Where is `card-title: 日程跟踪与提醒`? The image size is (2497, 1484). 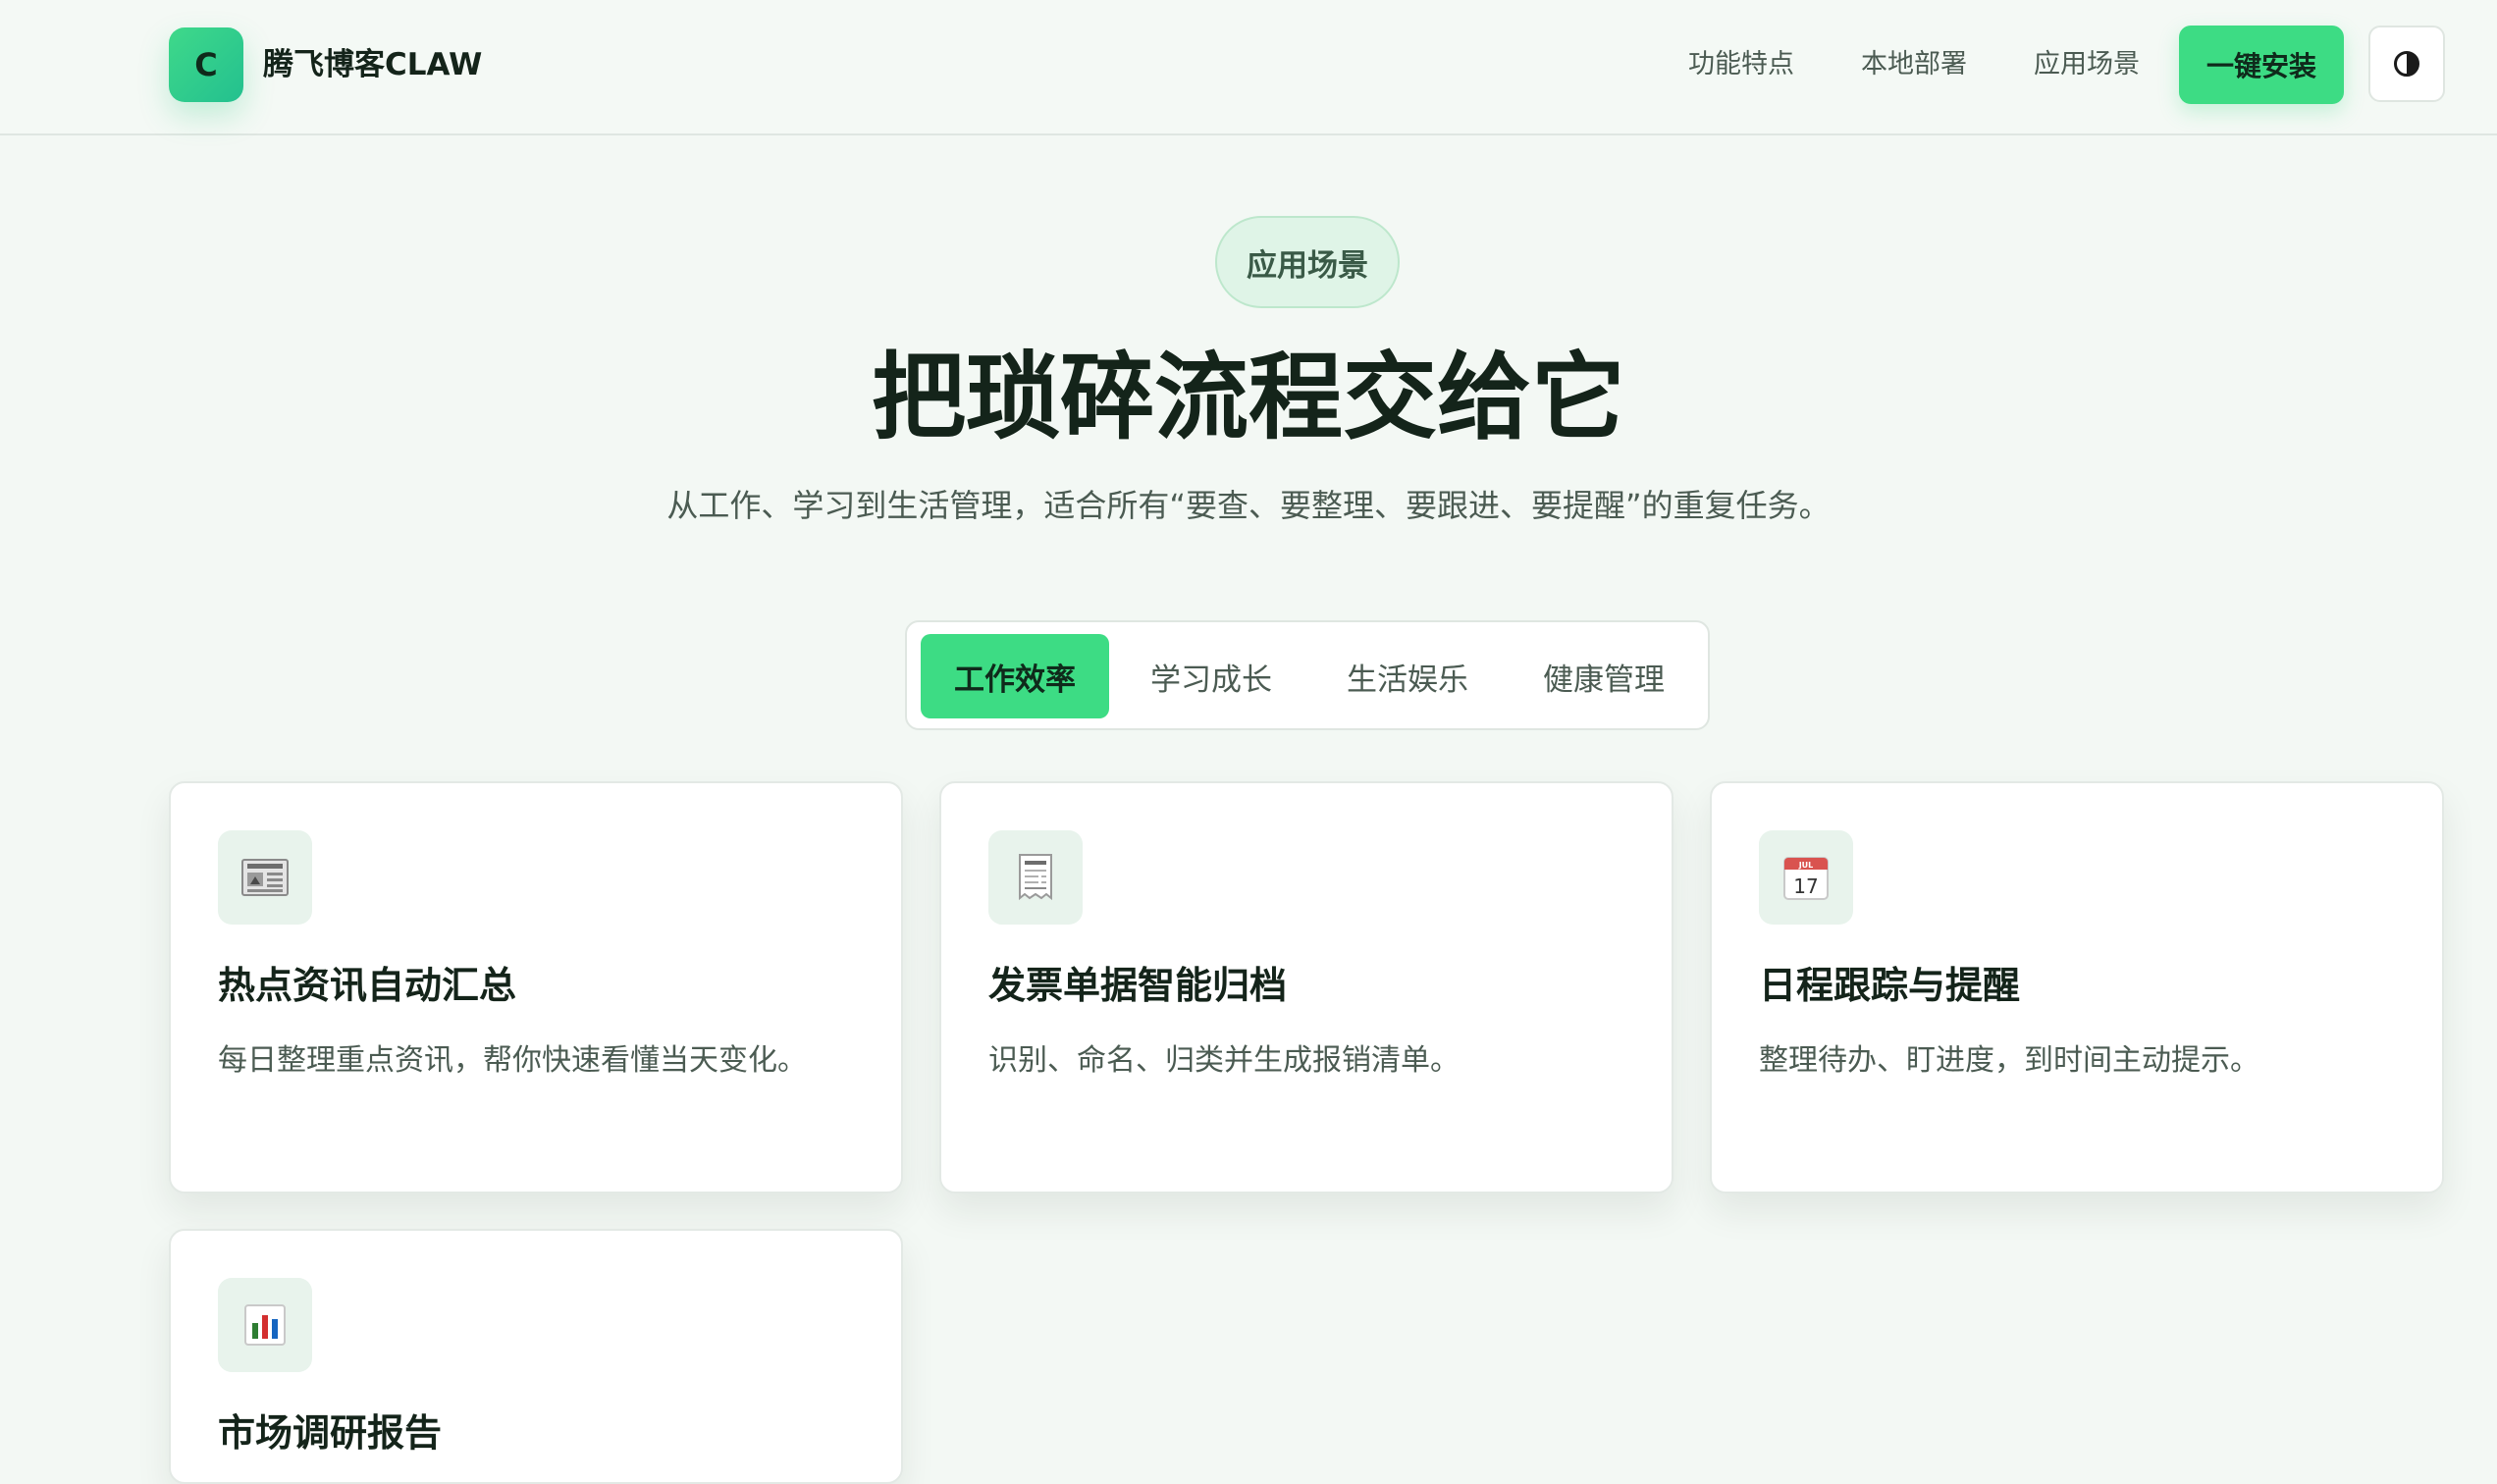
card-title: 日程跟踪与提醒 is located at coordinates (1890, 986).